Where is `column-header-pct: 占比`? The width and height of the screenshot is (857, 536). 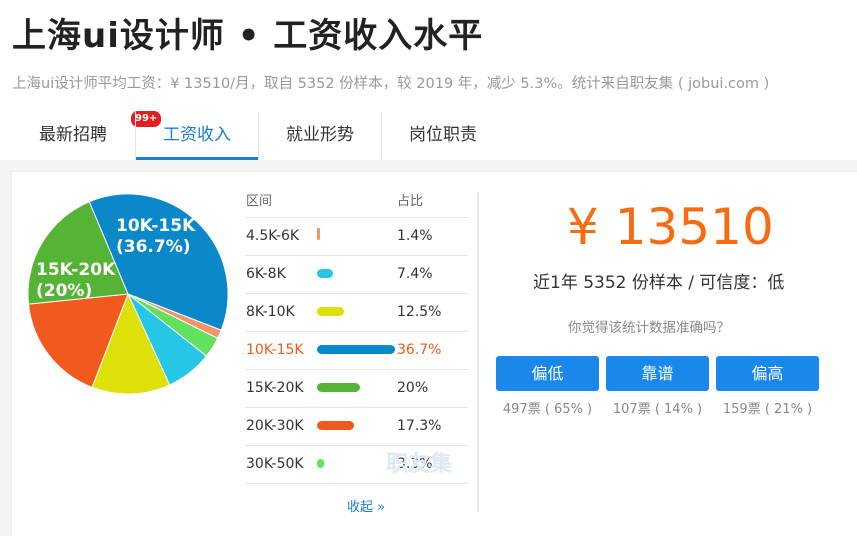
column-header-pct: 占比 is located at coordinates (410, 201).